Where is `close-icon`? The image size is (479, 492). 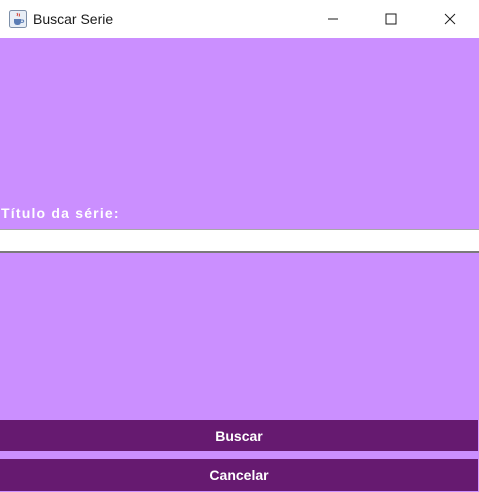
close-icon is located at coordinates (450, 19).